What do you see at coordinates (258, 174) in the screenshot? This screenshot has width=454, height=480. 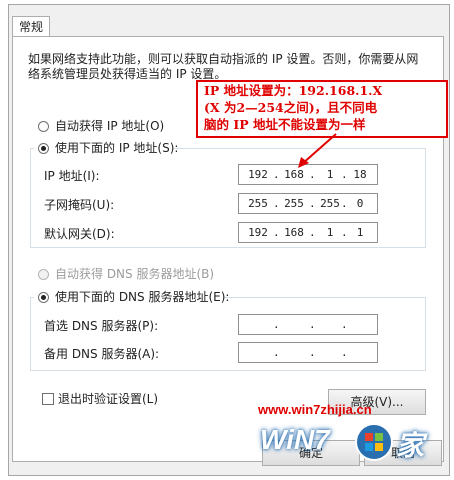 I see `ip-octet-1: 192` at bounding box center [258, 174].